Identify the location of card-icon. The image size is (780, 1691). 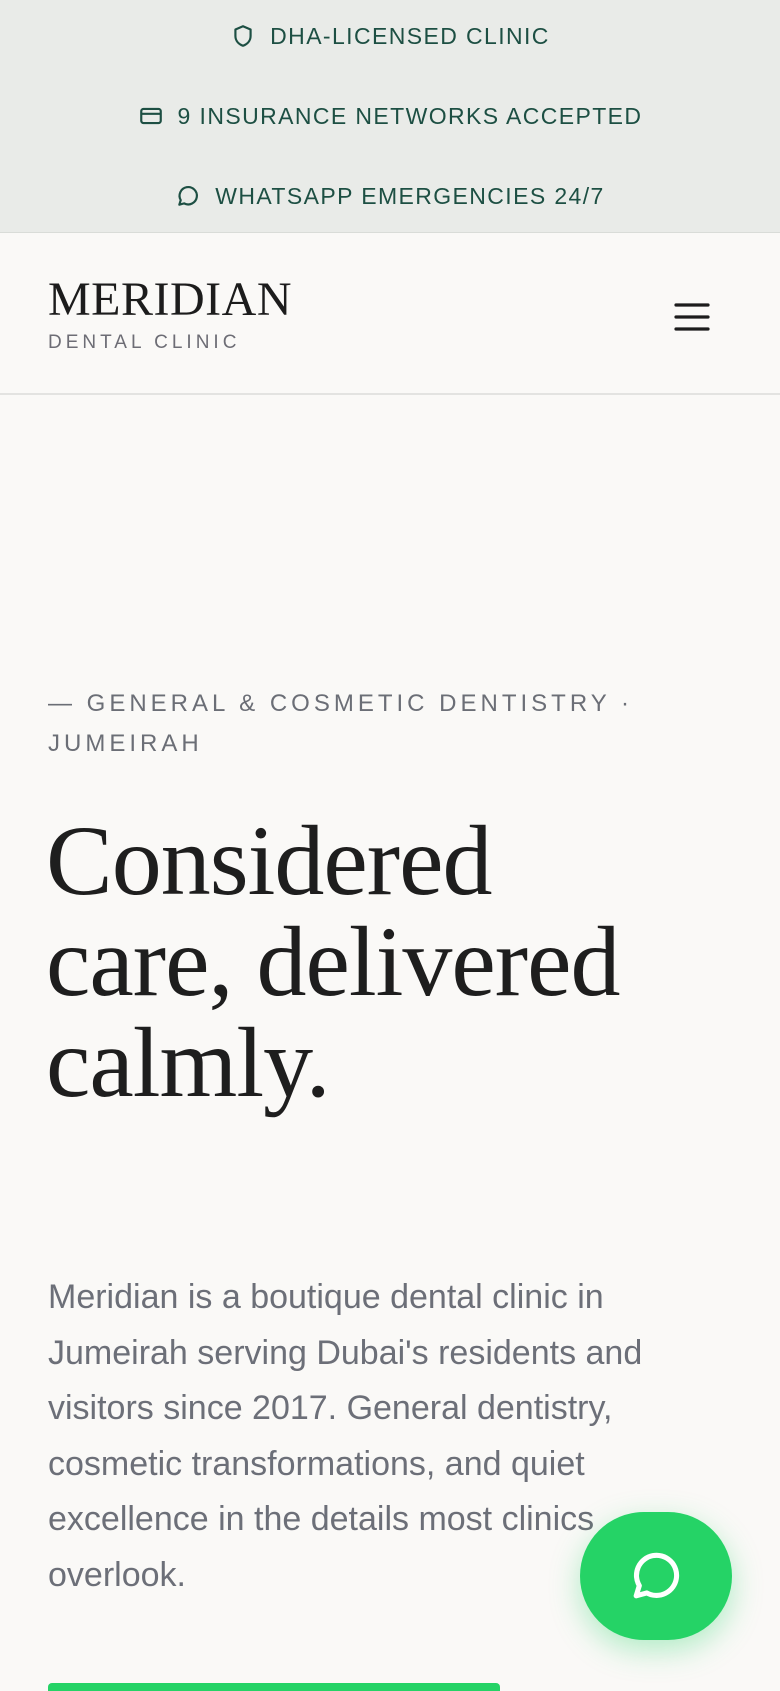
(151, 116).